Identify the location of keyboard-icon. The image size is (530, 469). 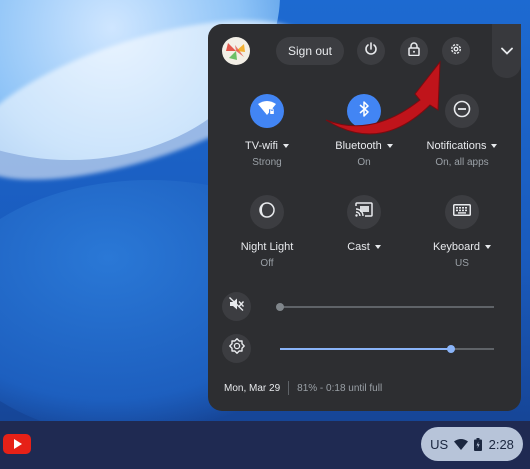
(462, 212).